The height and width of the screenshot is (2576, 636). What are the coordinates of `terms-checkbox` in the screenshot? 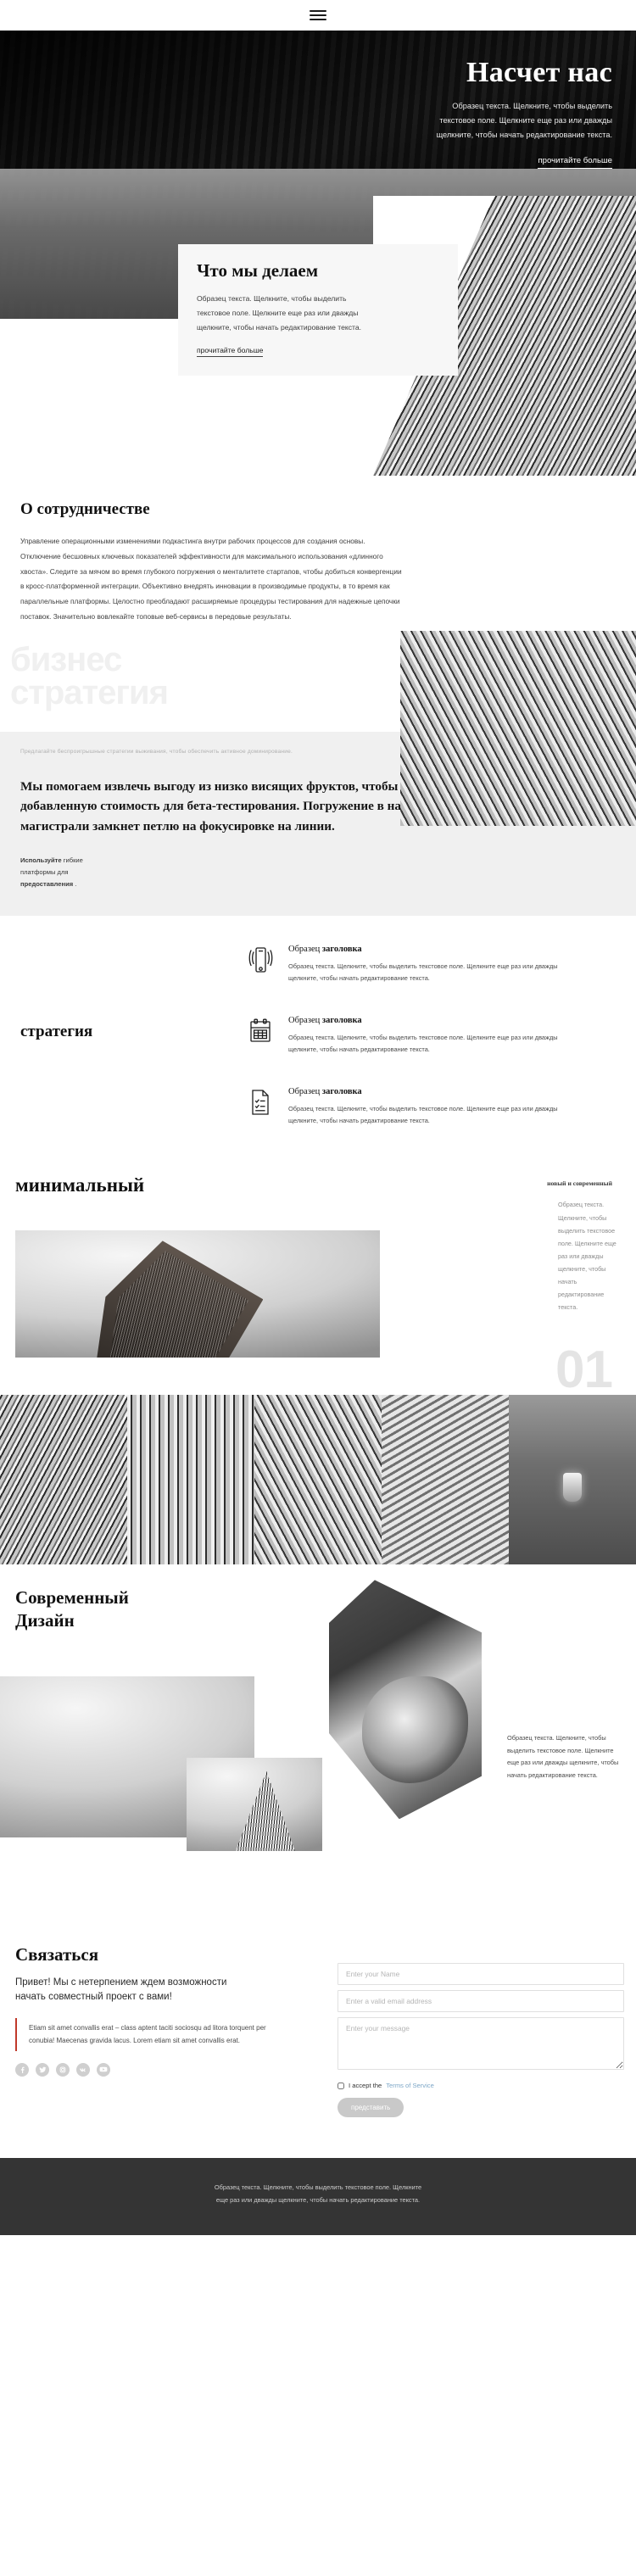 It's located at (341, 2085).